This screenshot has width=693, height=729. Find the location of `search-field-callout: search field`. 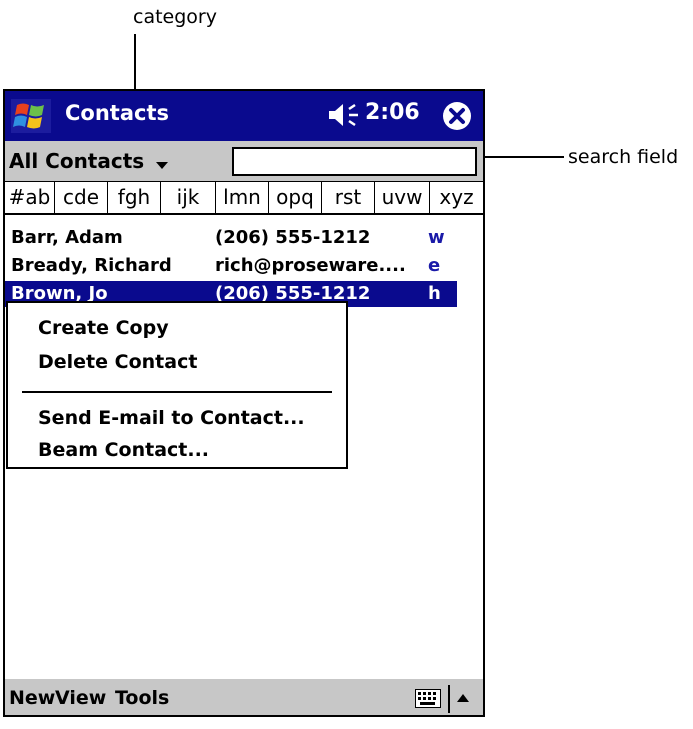

search-field-callout: search field is located at coordinates (623, 157).